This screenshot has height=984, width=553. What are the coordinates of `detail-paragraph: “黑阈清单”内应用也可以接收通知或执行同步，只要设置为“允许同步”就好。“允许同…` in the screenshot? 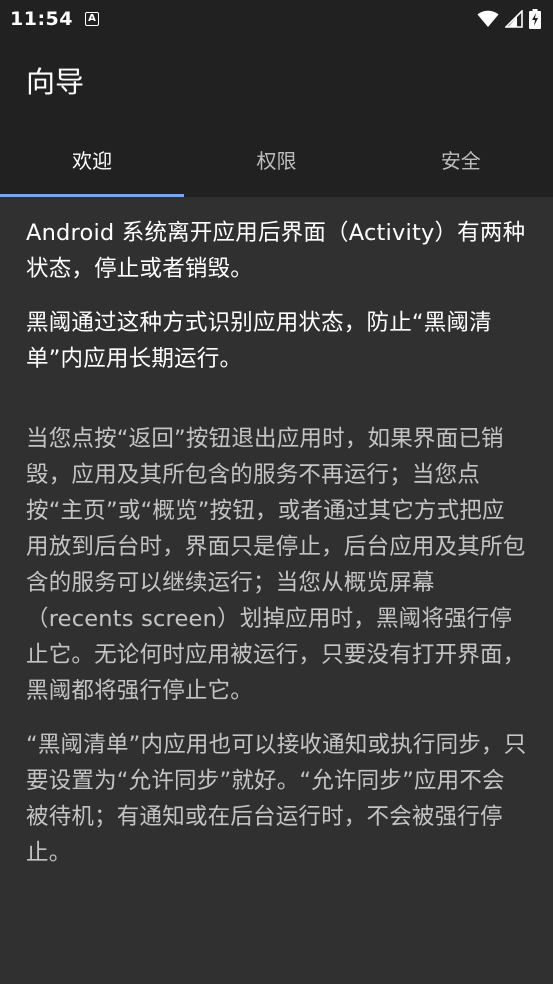 It's located at (276, 799).